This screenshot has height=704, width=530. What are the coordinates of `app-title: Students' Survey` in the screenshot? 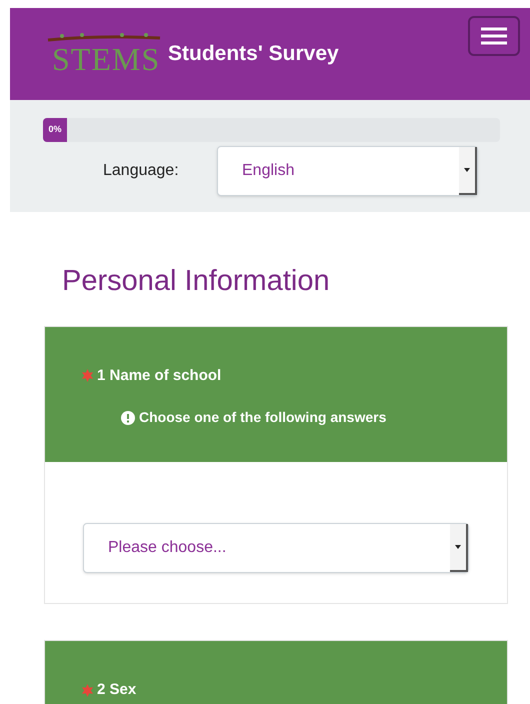 It's located at (253, 53).